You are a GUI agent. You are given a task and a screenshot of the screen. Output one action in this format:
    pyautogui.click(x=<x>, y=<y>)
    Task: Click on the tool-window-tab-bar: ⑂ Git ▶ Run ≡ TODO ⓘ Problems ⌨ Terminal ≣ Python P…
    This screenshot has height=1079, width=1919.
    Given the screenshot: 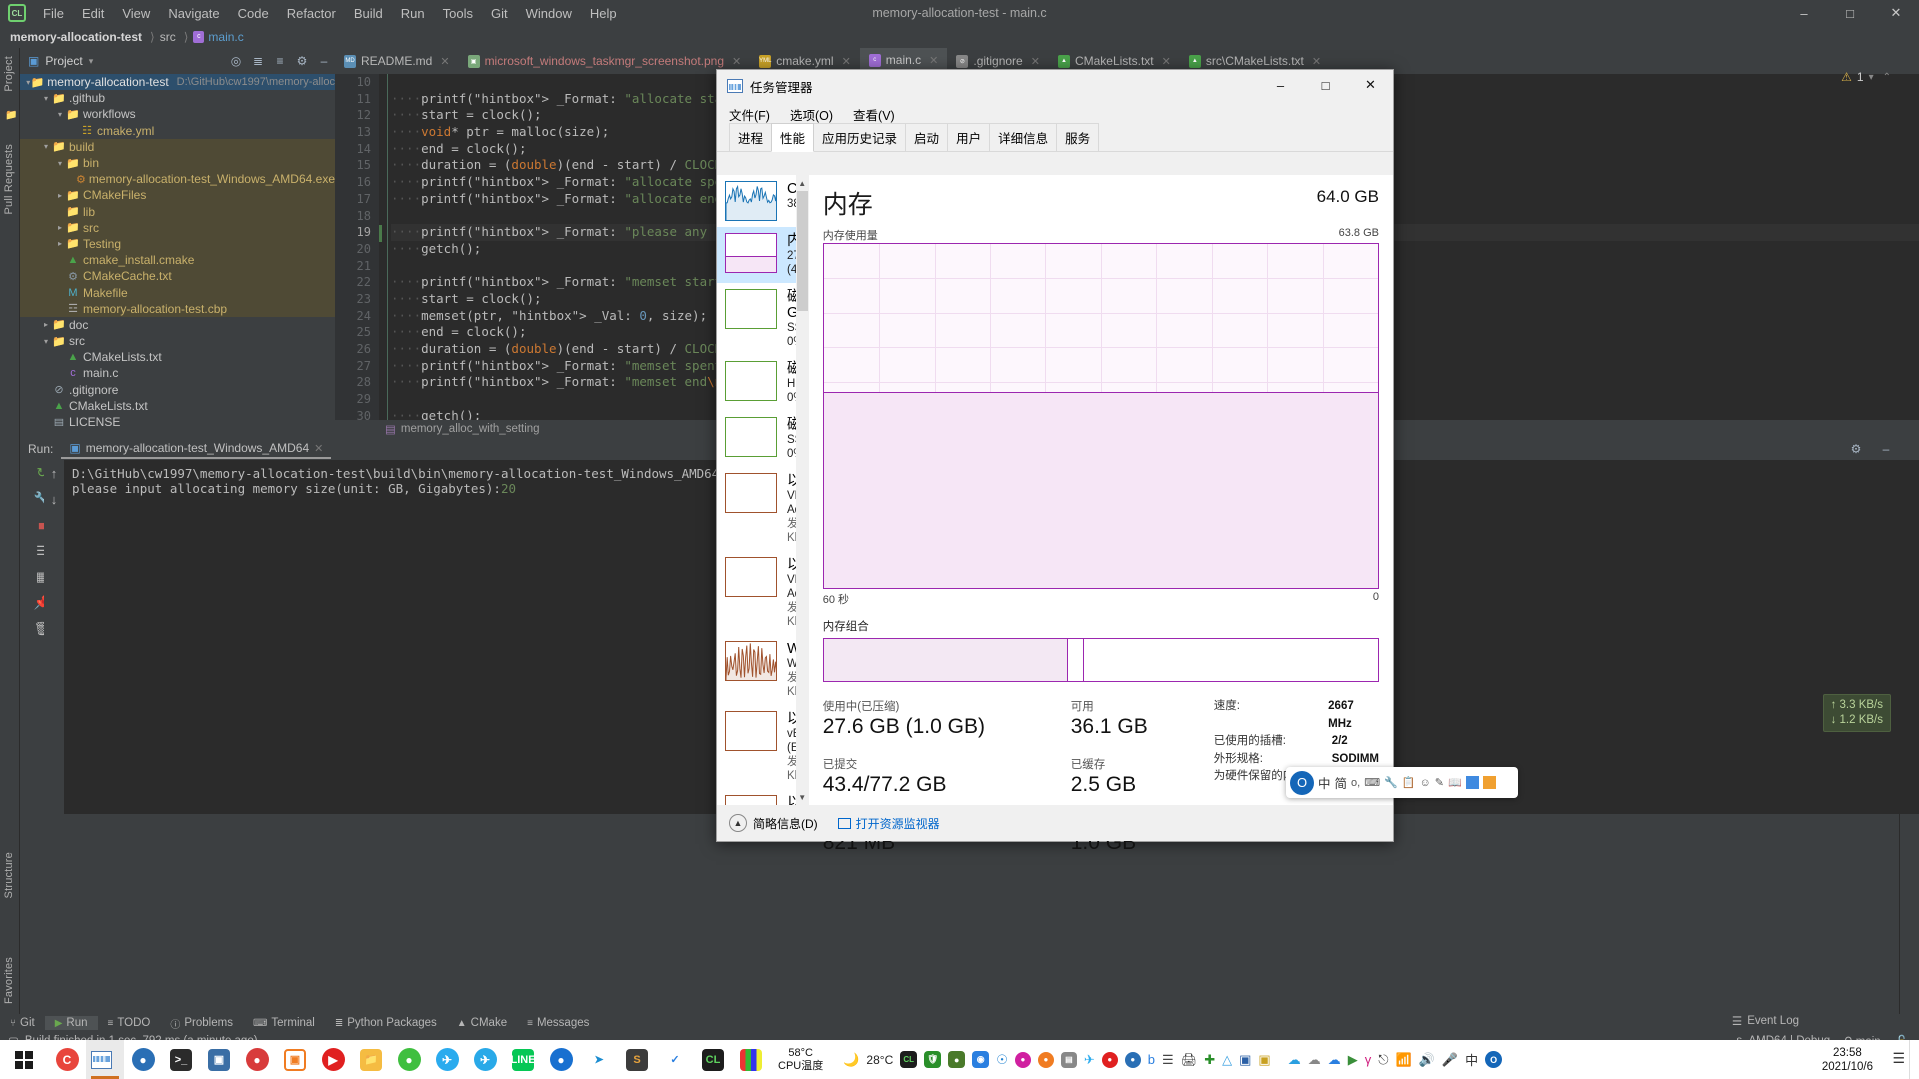 What is the action you would take?
    pyautogui.click(x=959, y=1023)
    